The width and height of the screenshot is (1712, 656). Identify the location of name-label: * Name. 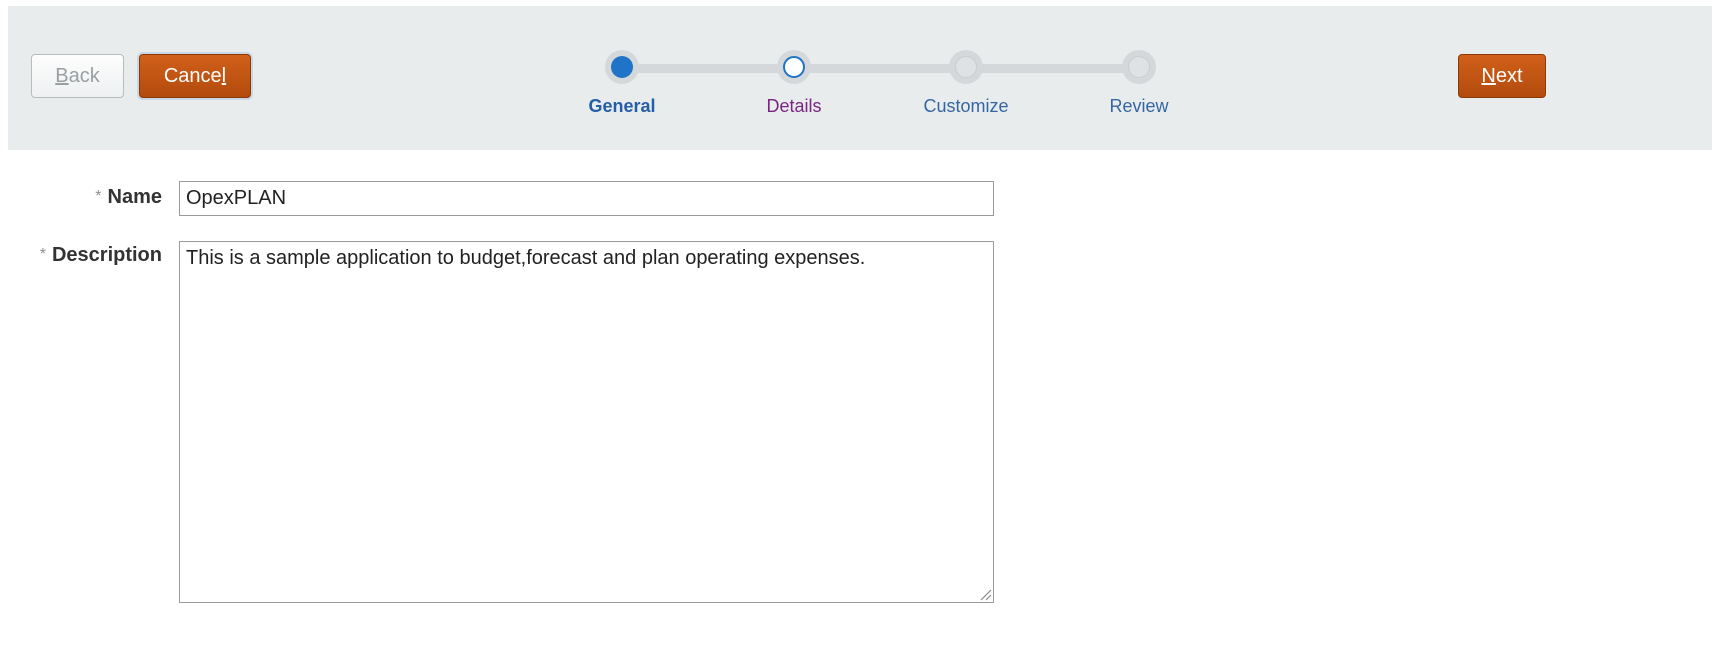
(128, 197).